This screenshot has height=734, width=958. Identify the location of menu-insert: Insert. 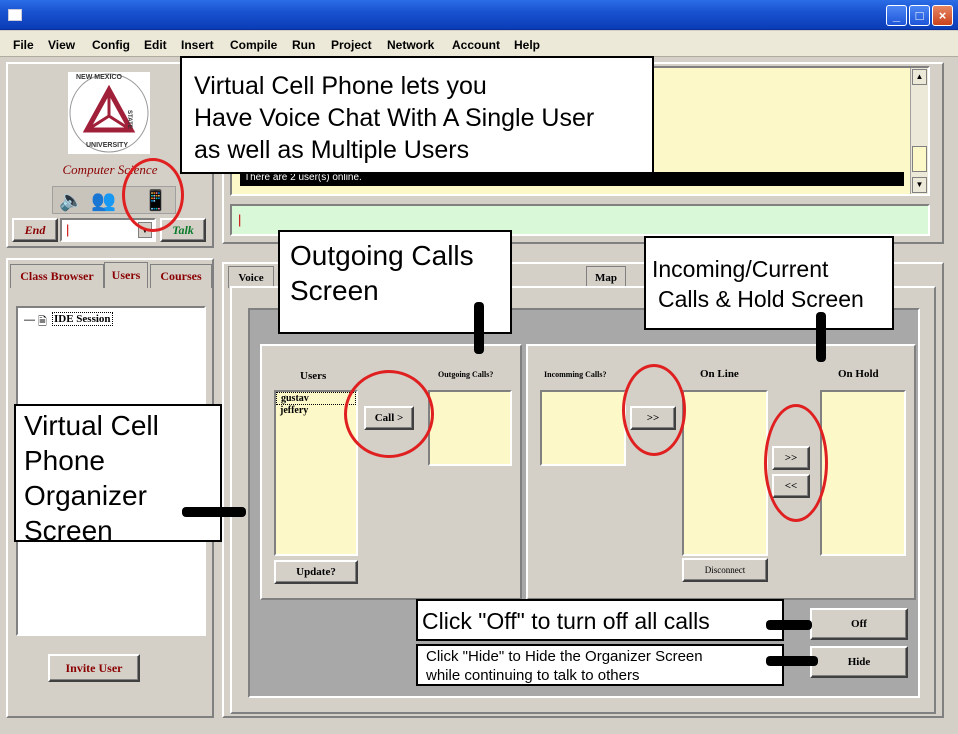
(197, 45).